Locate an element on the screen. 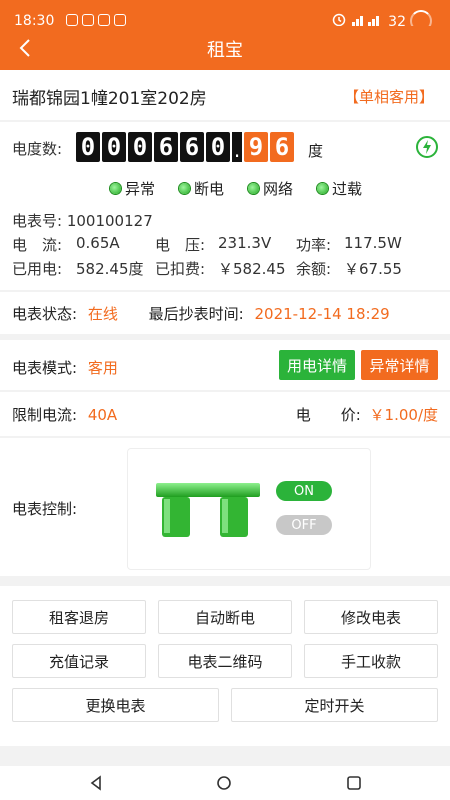  decimal-point: . is located at coordinates (237, 147).